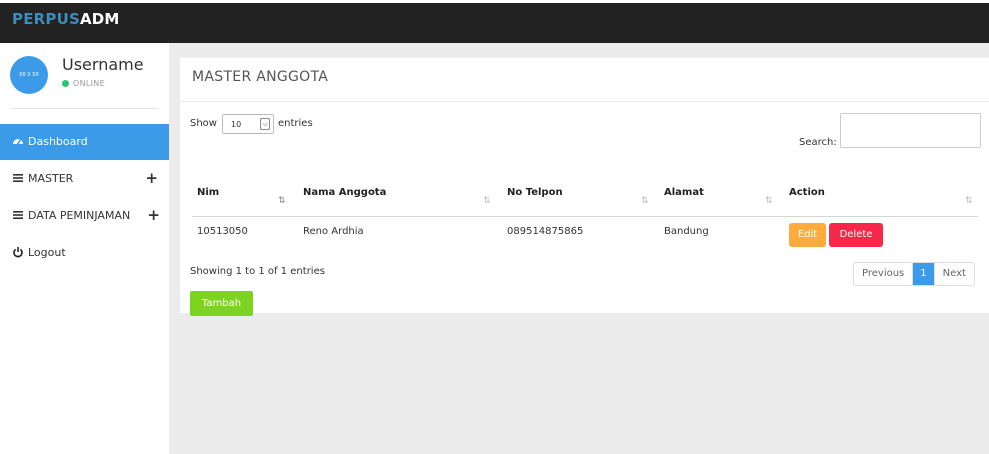 Image resolution: width=989 pixels, height=454 pixels. What do you see at coordinates (686, 231) in the screenshot?
I see `cell-alamat: Bandung` at bounding box center [686, 231].